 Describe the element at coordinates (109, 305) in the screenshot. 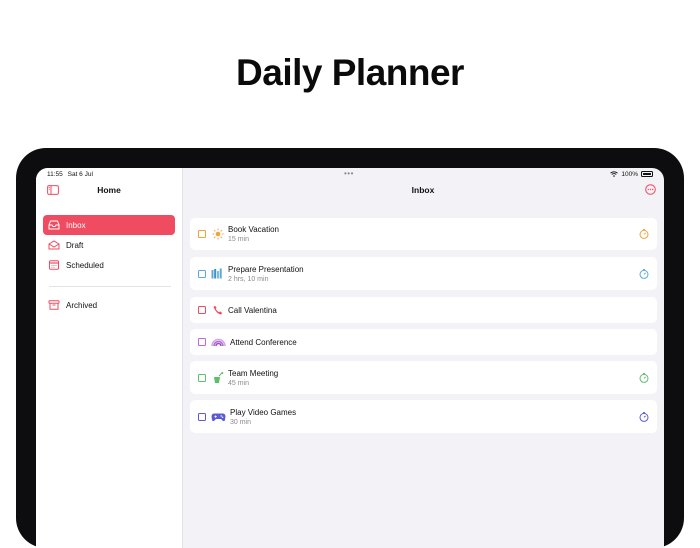

I see `sidebar-item-archived: Archived` at that location.